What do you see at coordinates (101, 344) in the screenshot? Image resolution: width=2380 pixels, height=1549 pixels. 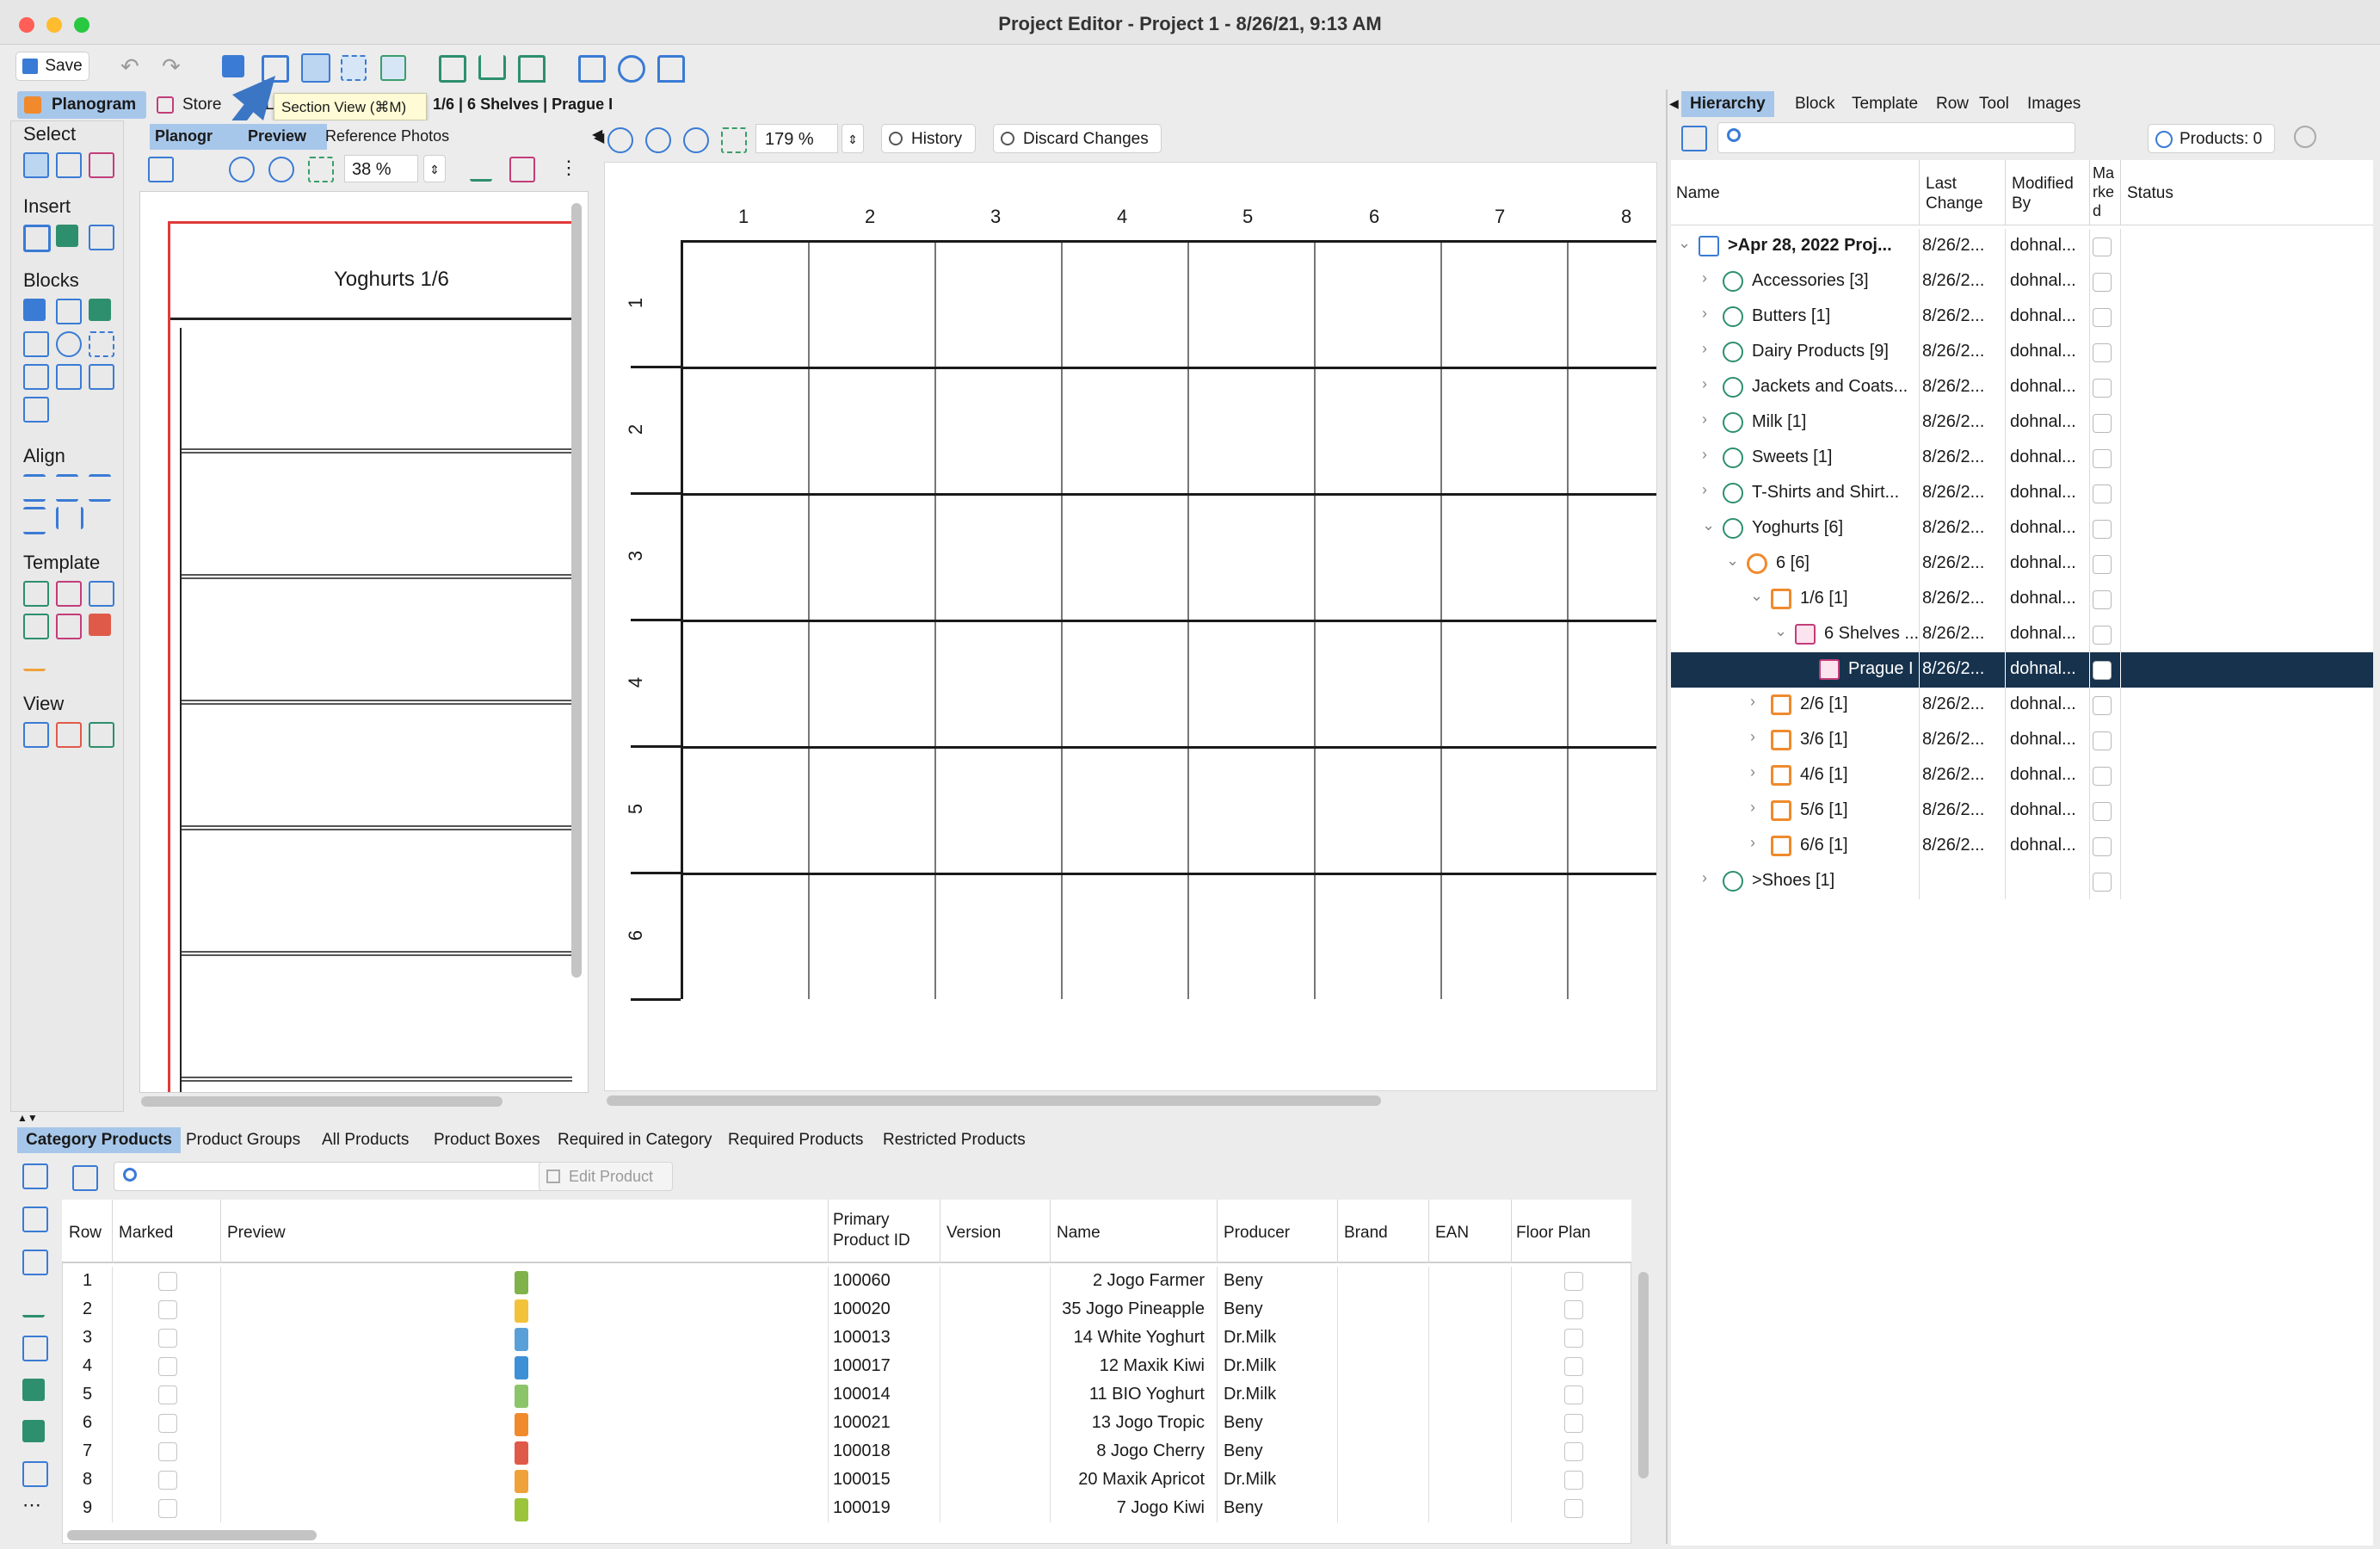 I see `block-6-icon` at bounding box center [101, 344].